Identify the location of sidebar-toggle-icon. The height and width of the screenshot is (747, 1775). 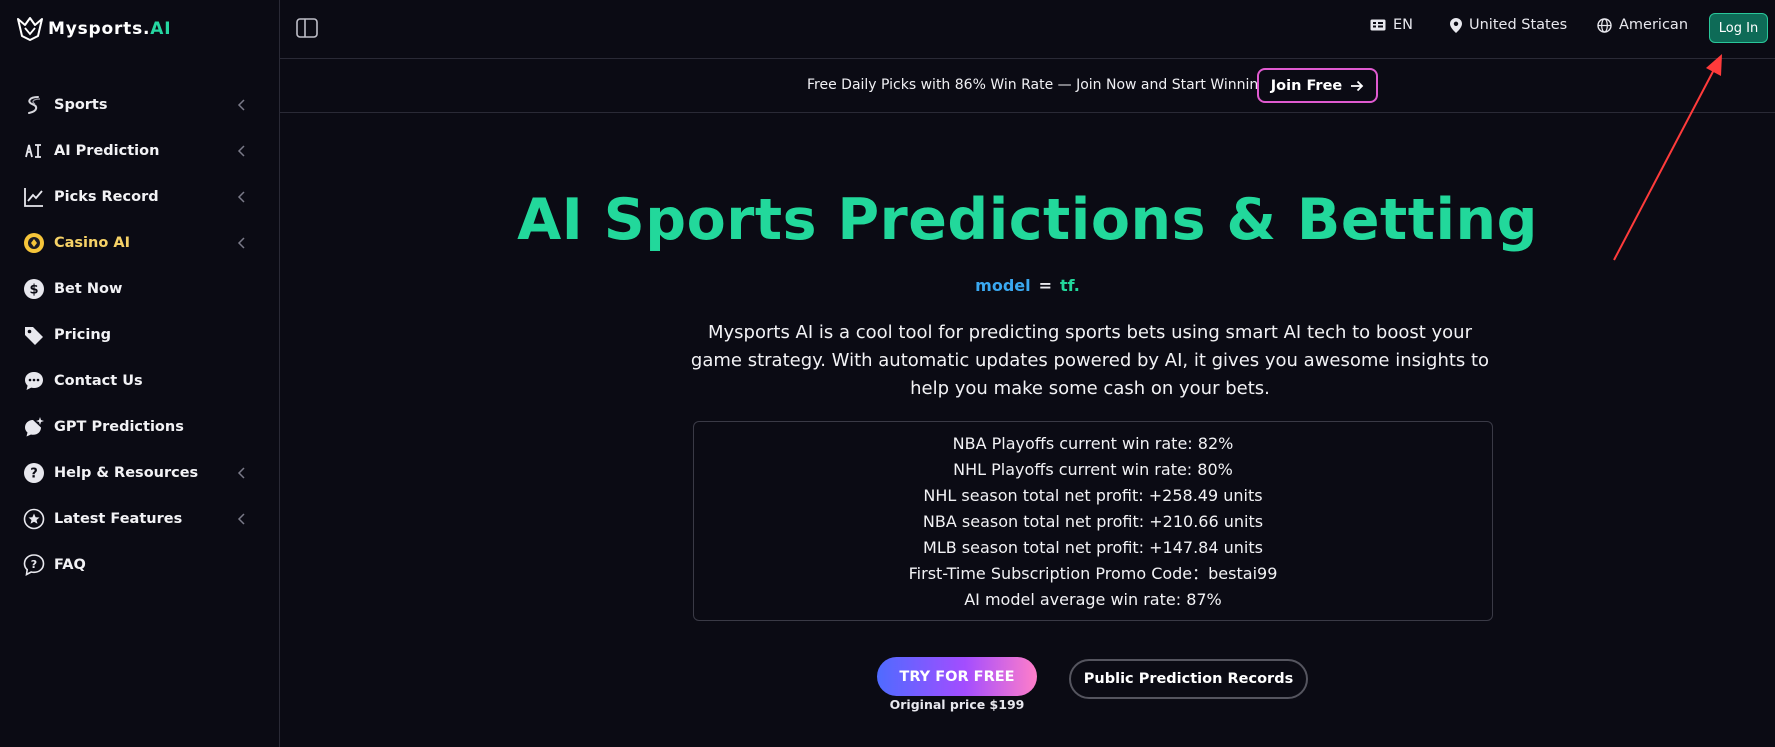
(307, 28).